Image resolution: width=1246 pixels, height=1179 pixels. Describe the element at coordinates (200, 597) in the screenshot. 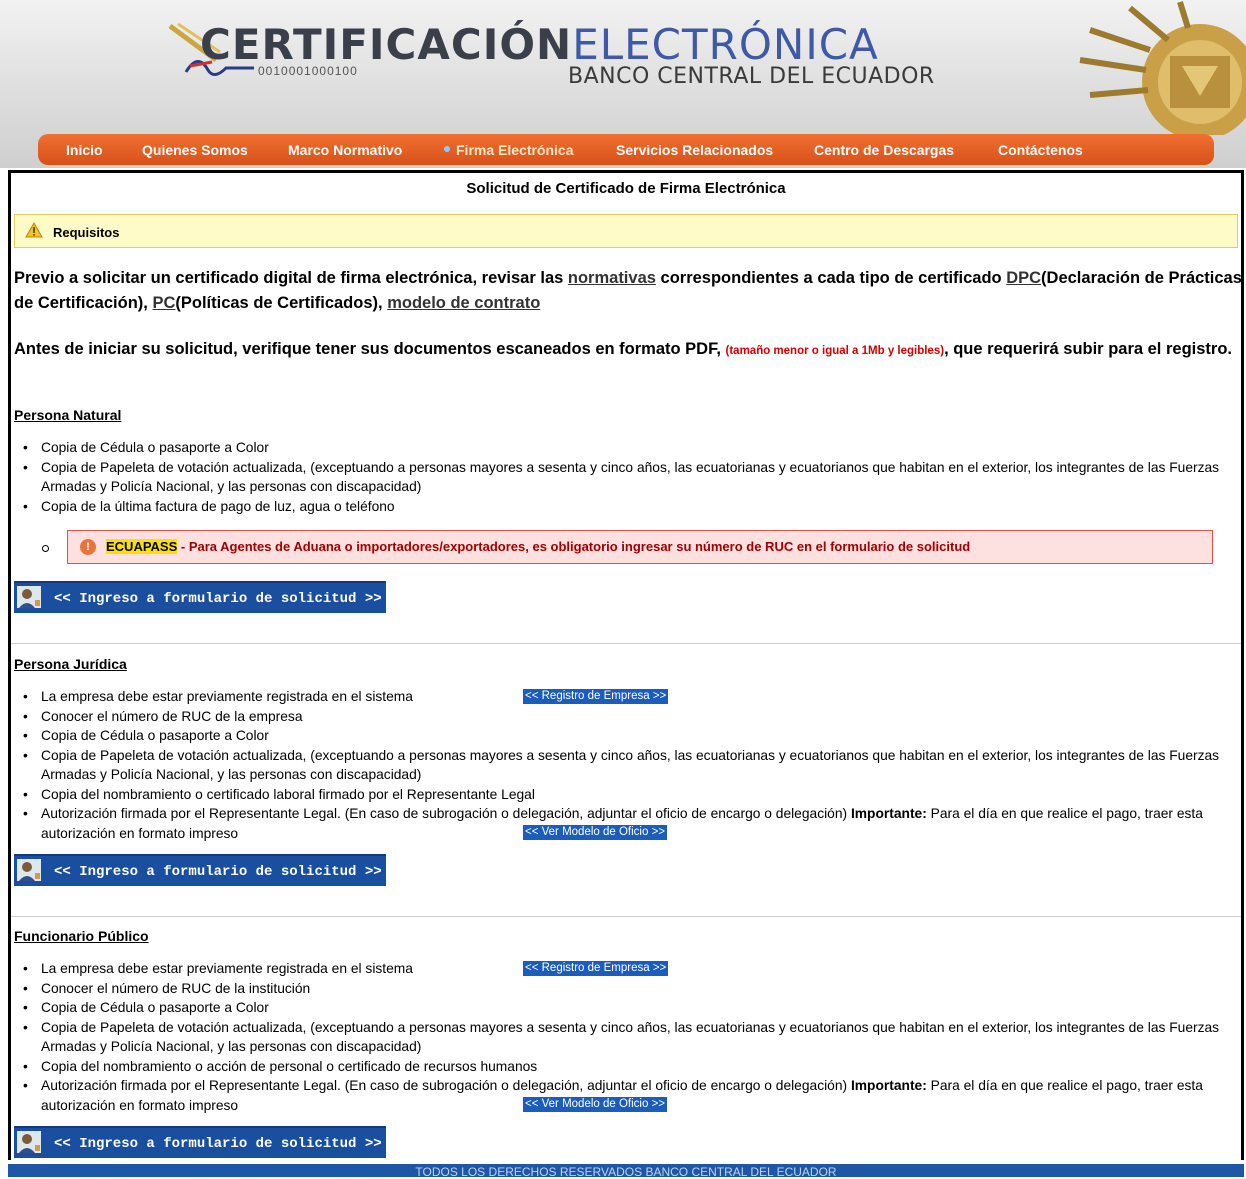

I see `form-button-natural: << Ingreso a formulario de solicitud >>` at that location.